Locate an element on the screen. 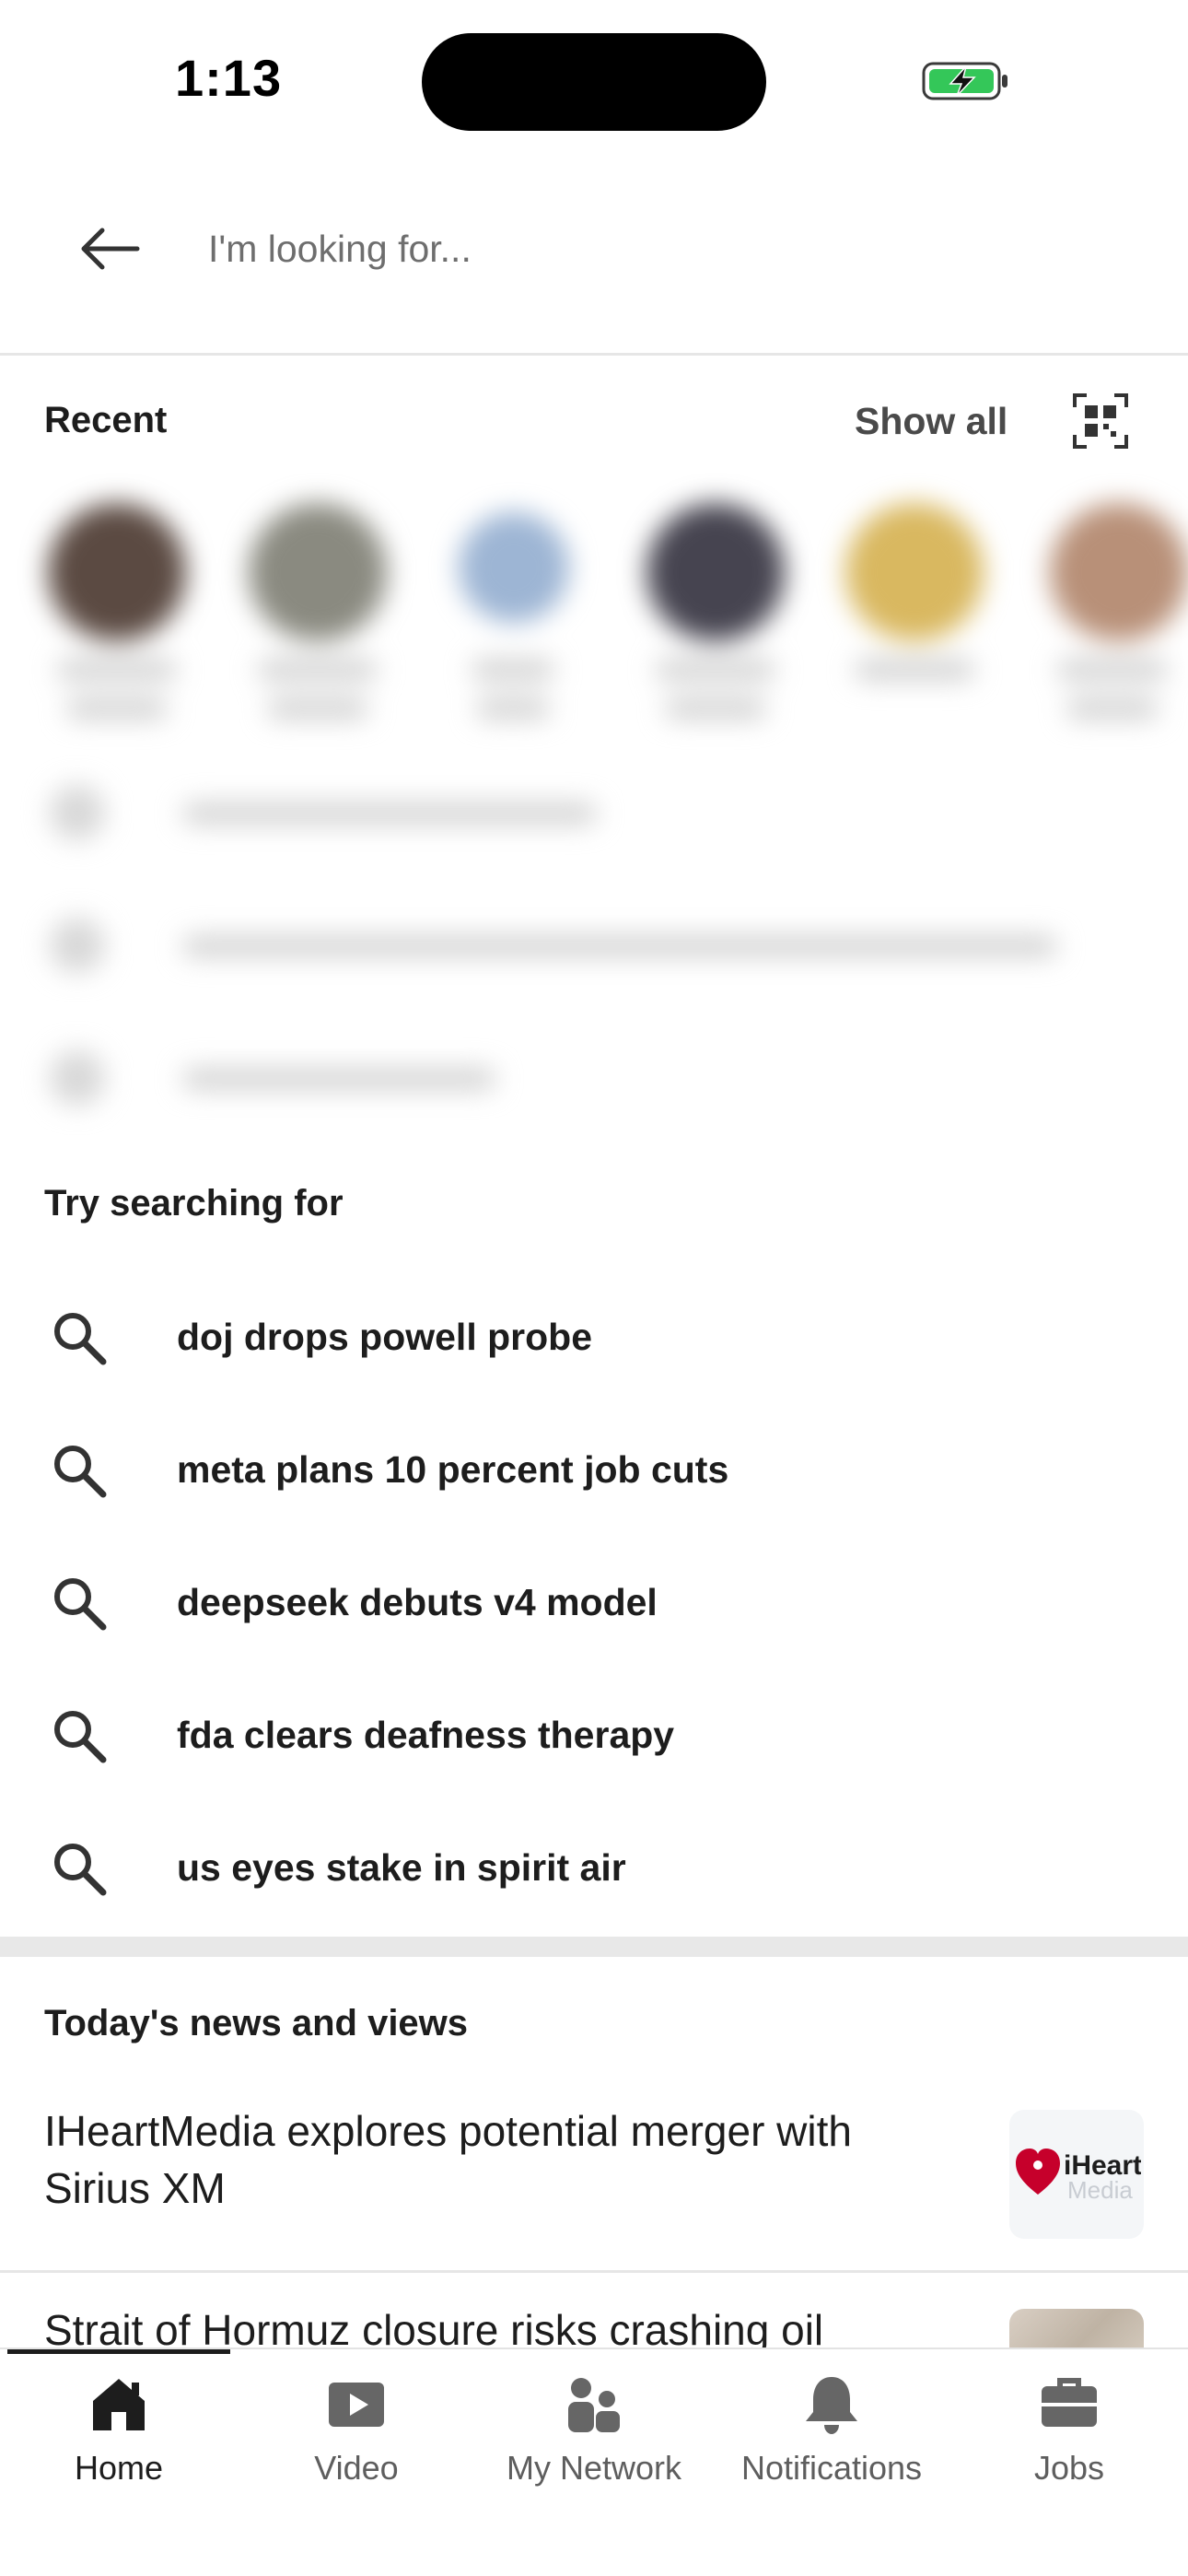 The image size is (1188, 2576). nav-item-my-network: My Network is located at coordinates (594, 2441).